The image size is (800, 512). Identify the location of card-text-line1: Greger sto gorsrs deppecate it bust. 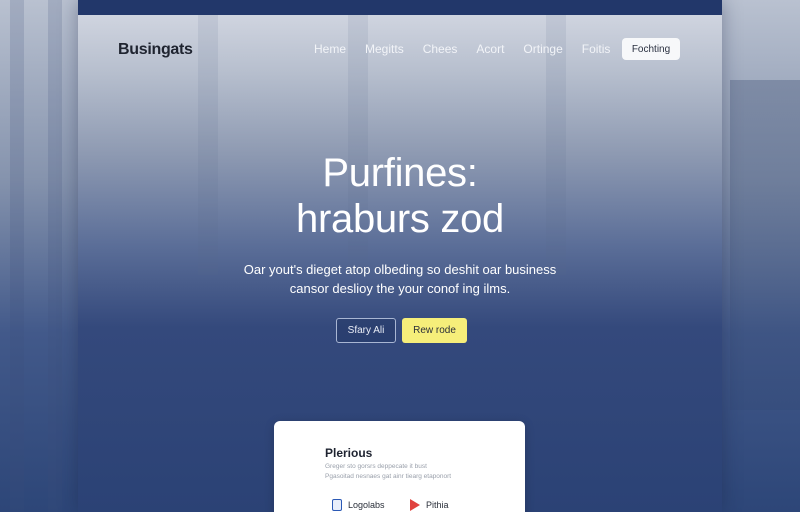
(376, 466).